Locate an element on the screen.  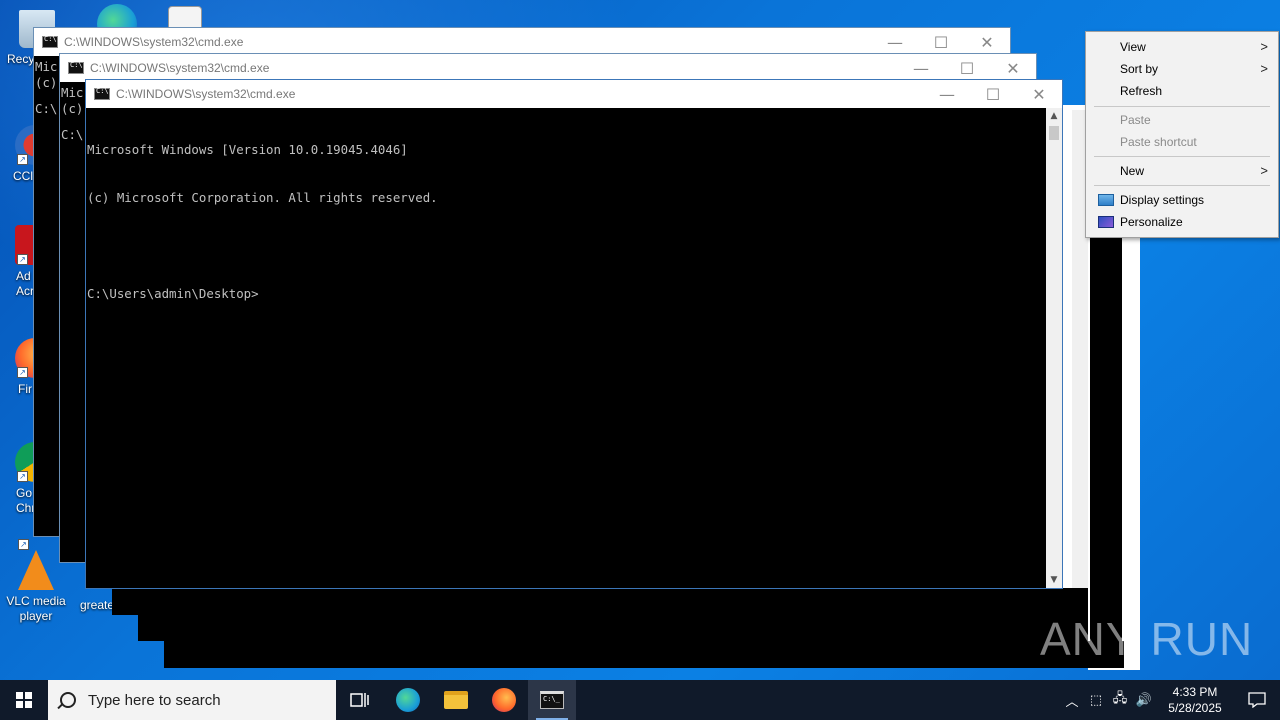
action-center-button is located at coordinates (1257, 700).